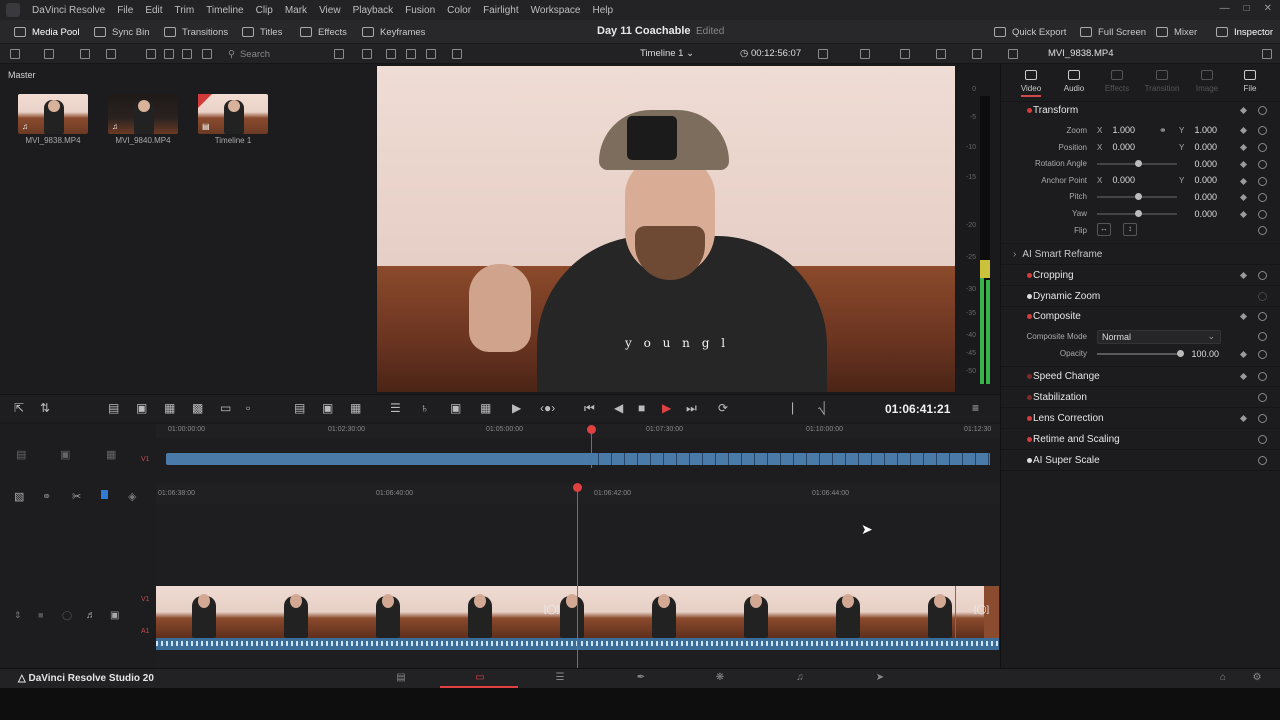 The height and width of the screenshot is (720, 1280). What do you see at coordinates (113, 408) in the screenshot?
I see `insert-clip-icon: ▤` at bounding box center [113, 408].